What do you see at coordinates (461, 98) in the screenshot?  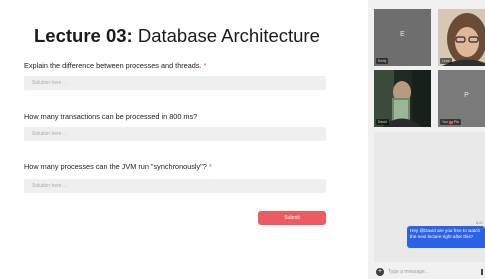 I see `participant-tile-pia: P You Pia` at bounding box center [461, 98].